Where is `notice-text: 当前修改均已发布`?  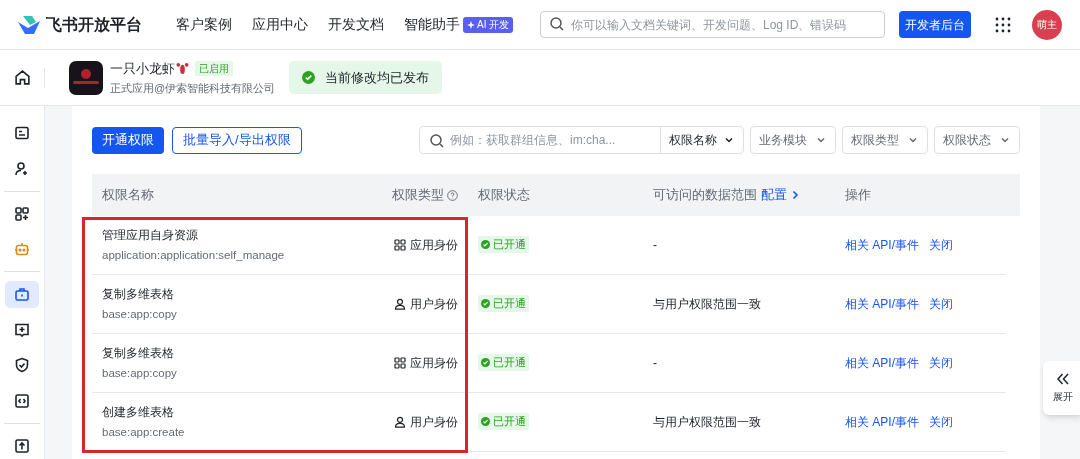
notice-text: 当前修改均已发布 is located at coordinates (377, 77).